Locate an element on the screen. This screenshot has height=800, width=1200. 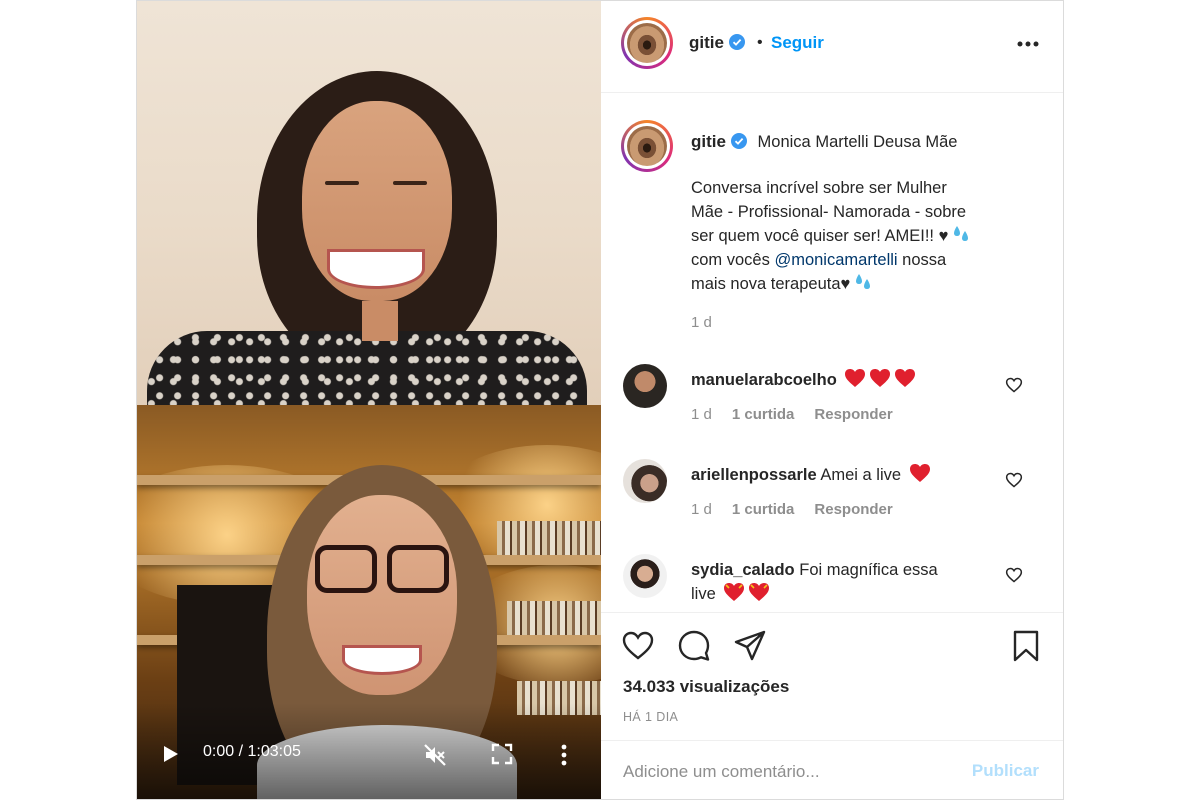
more-options-vertical-icon is located at coordinates (564, 755).